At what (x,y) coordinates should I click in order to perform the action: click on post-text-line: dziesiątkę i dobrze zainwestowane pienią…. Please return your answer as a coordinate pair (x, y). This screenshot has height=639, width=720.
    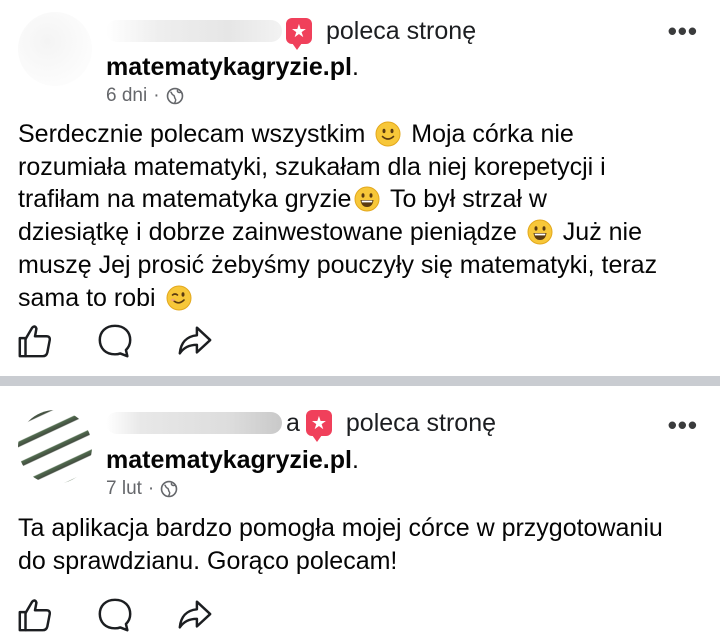
    Looking at the image, I should click on (330, 232).